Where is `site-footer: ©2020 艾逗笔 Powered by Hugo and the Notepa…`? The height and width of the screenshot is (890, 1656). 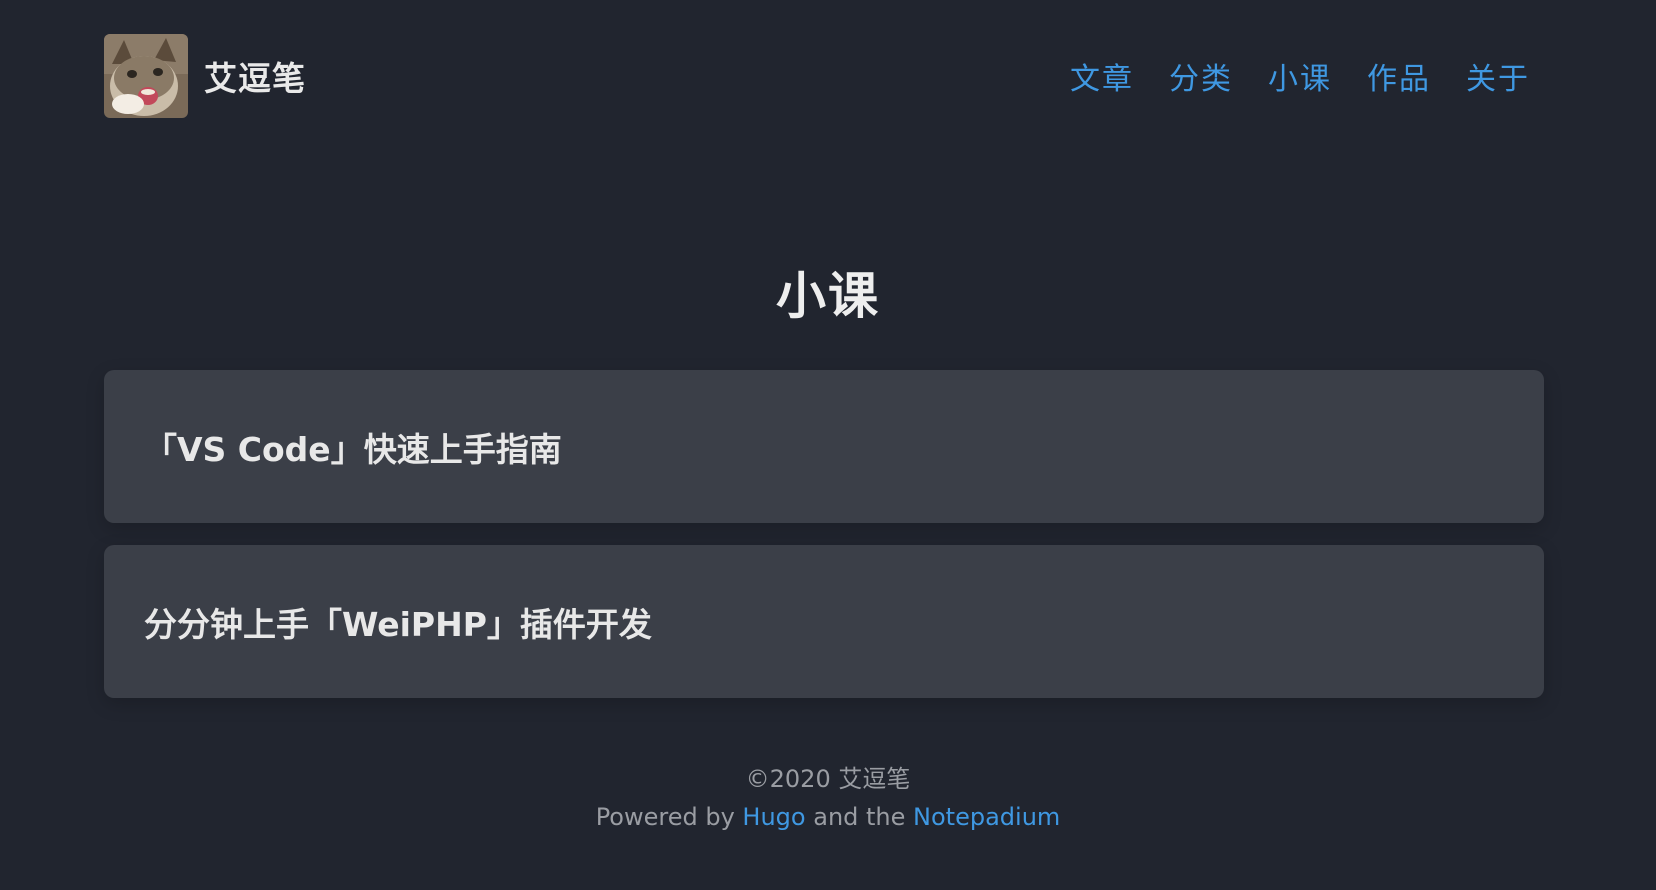
site-footer: ©2020 艾逗笔 Powered by Hugo and the Notepa… is located at coordinates (828, 798).